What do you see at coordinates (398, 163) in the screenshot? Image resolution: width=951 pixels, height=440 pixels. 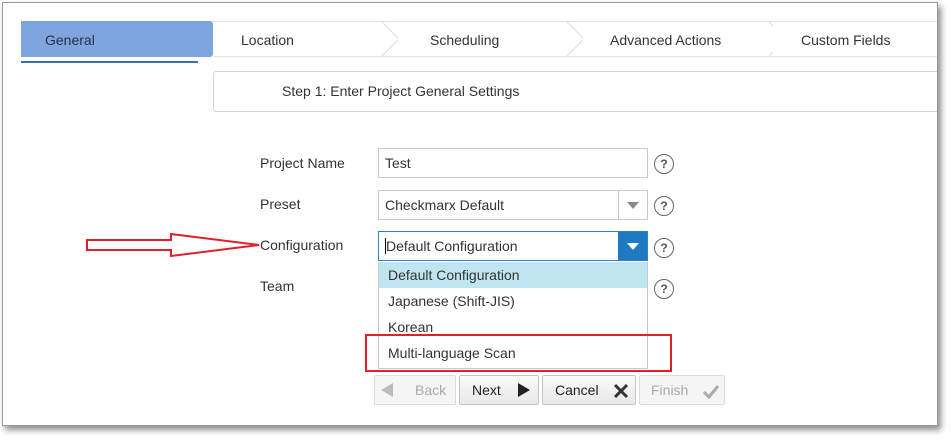 I see `project-name-value: Test` at bounding box center [398, 163].